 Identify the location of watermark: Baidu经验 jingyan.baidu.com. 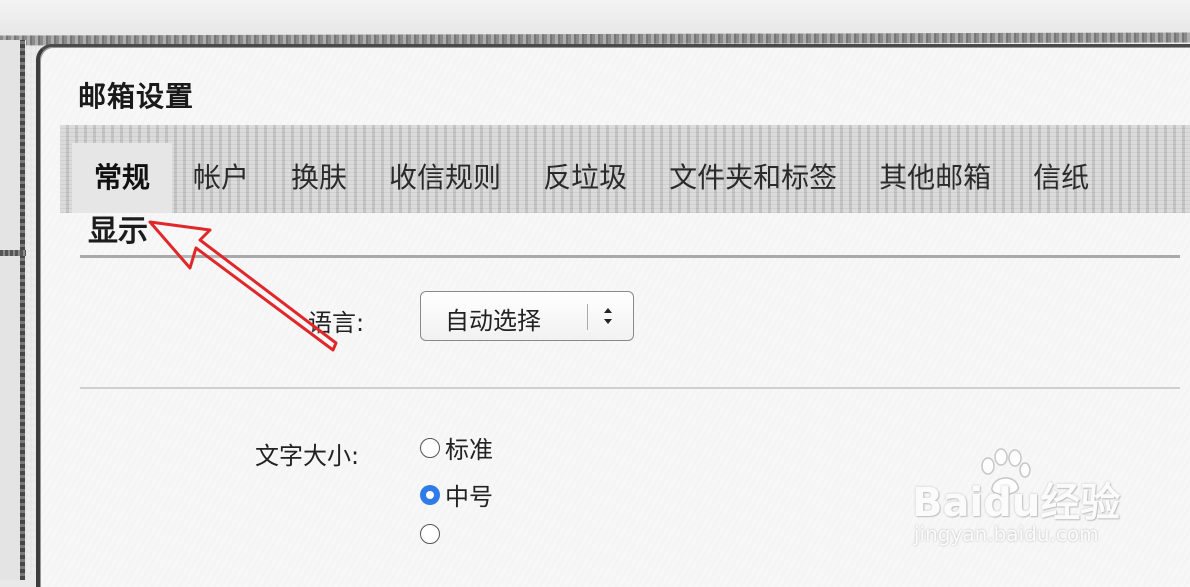
(1027, 498).